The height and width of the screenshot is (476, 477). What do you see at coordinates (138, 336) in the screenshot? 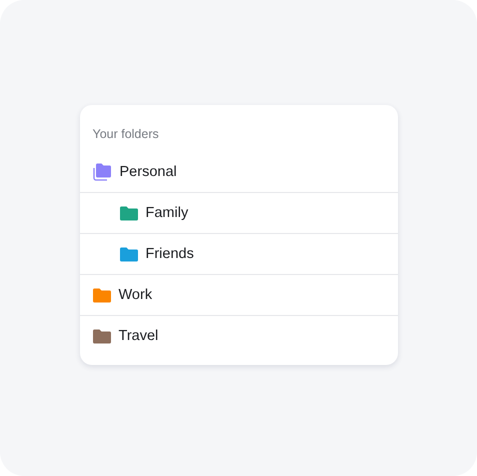
I see `folder-name: Travel` at bounding box center [138, 336].